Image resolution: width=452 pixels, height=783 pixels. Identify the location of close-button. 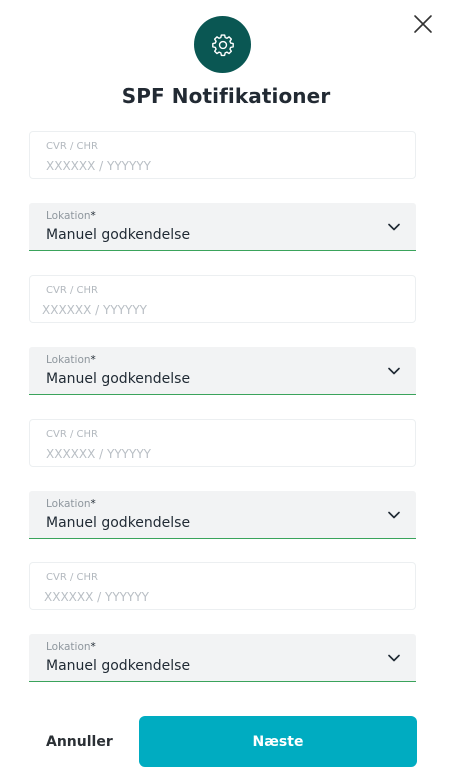
(423, 24).